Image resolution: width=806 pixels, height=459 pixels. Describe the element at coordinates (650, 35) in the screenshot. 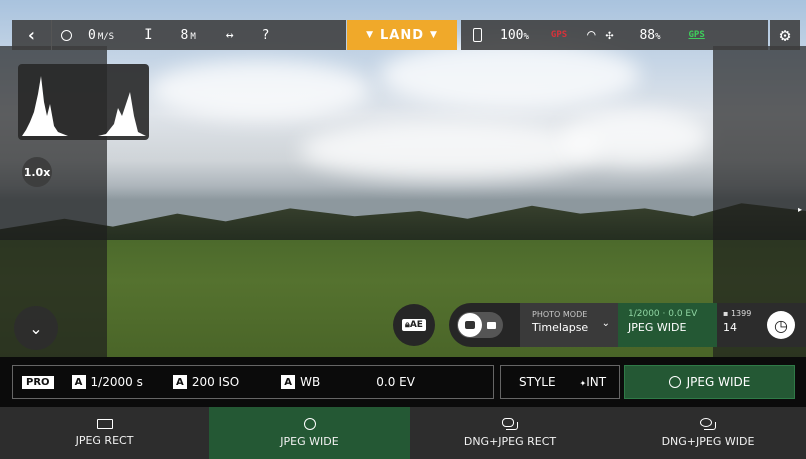

I see `drone-battery-value: 88%` at that location.